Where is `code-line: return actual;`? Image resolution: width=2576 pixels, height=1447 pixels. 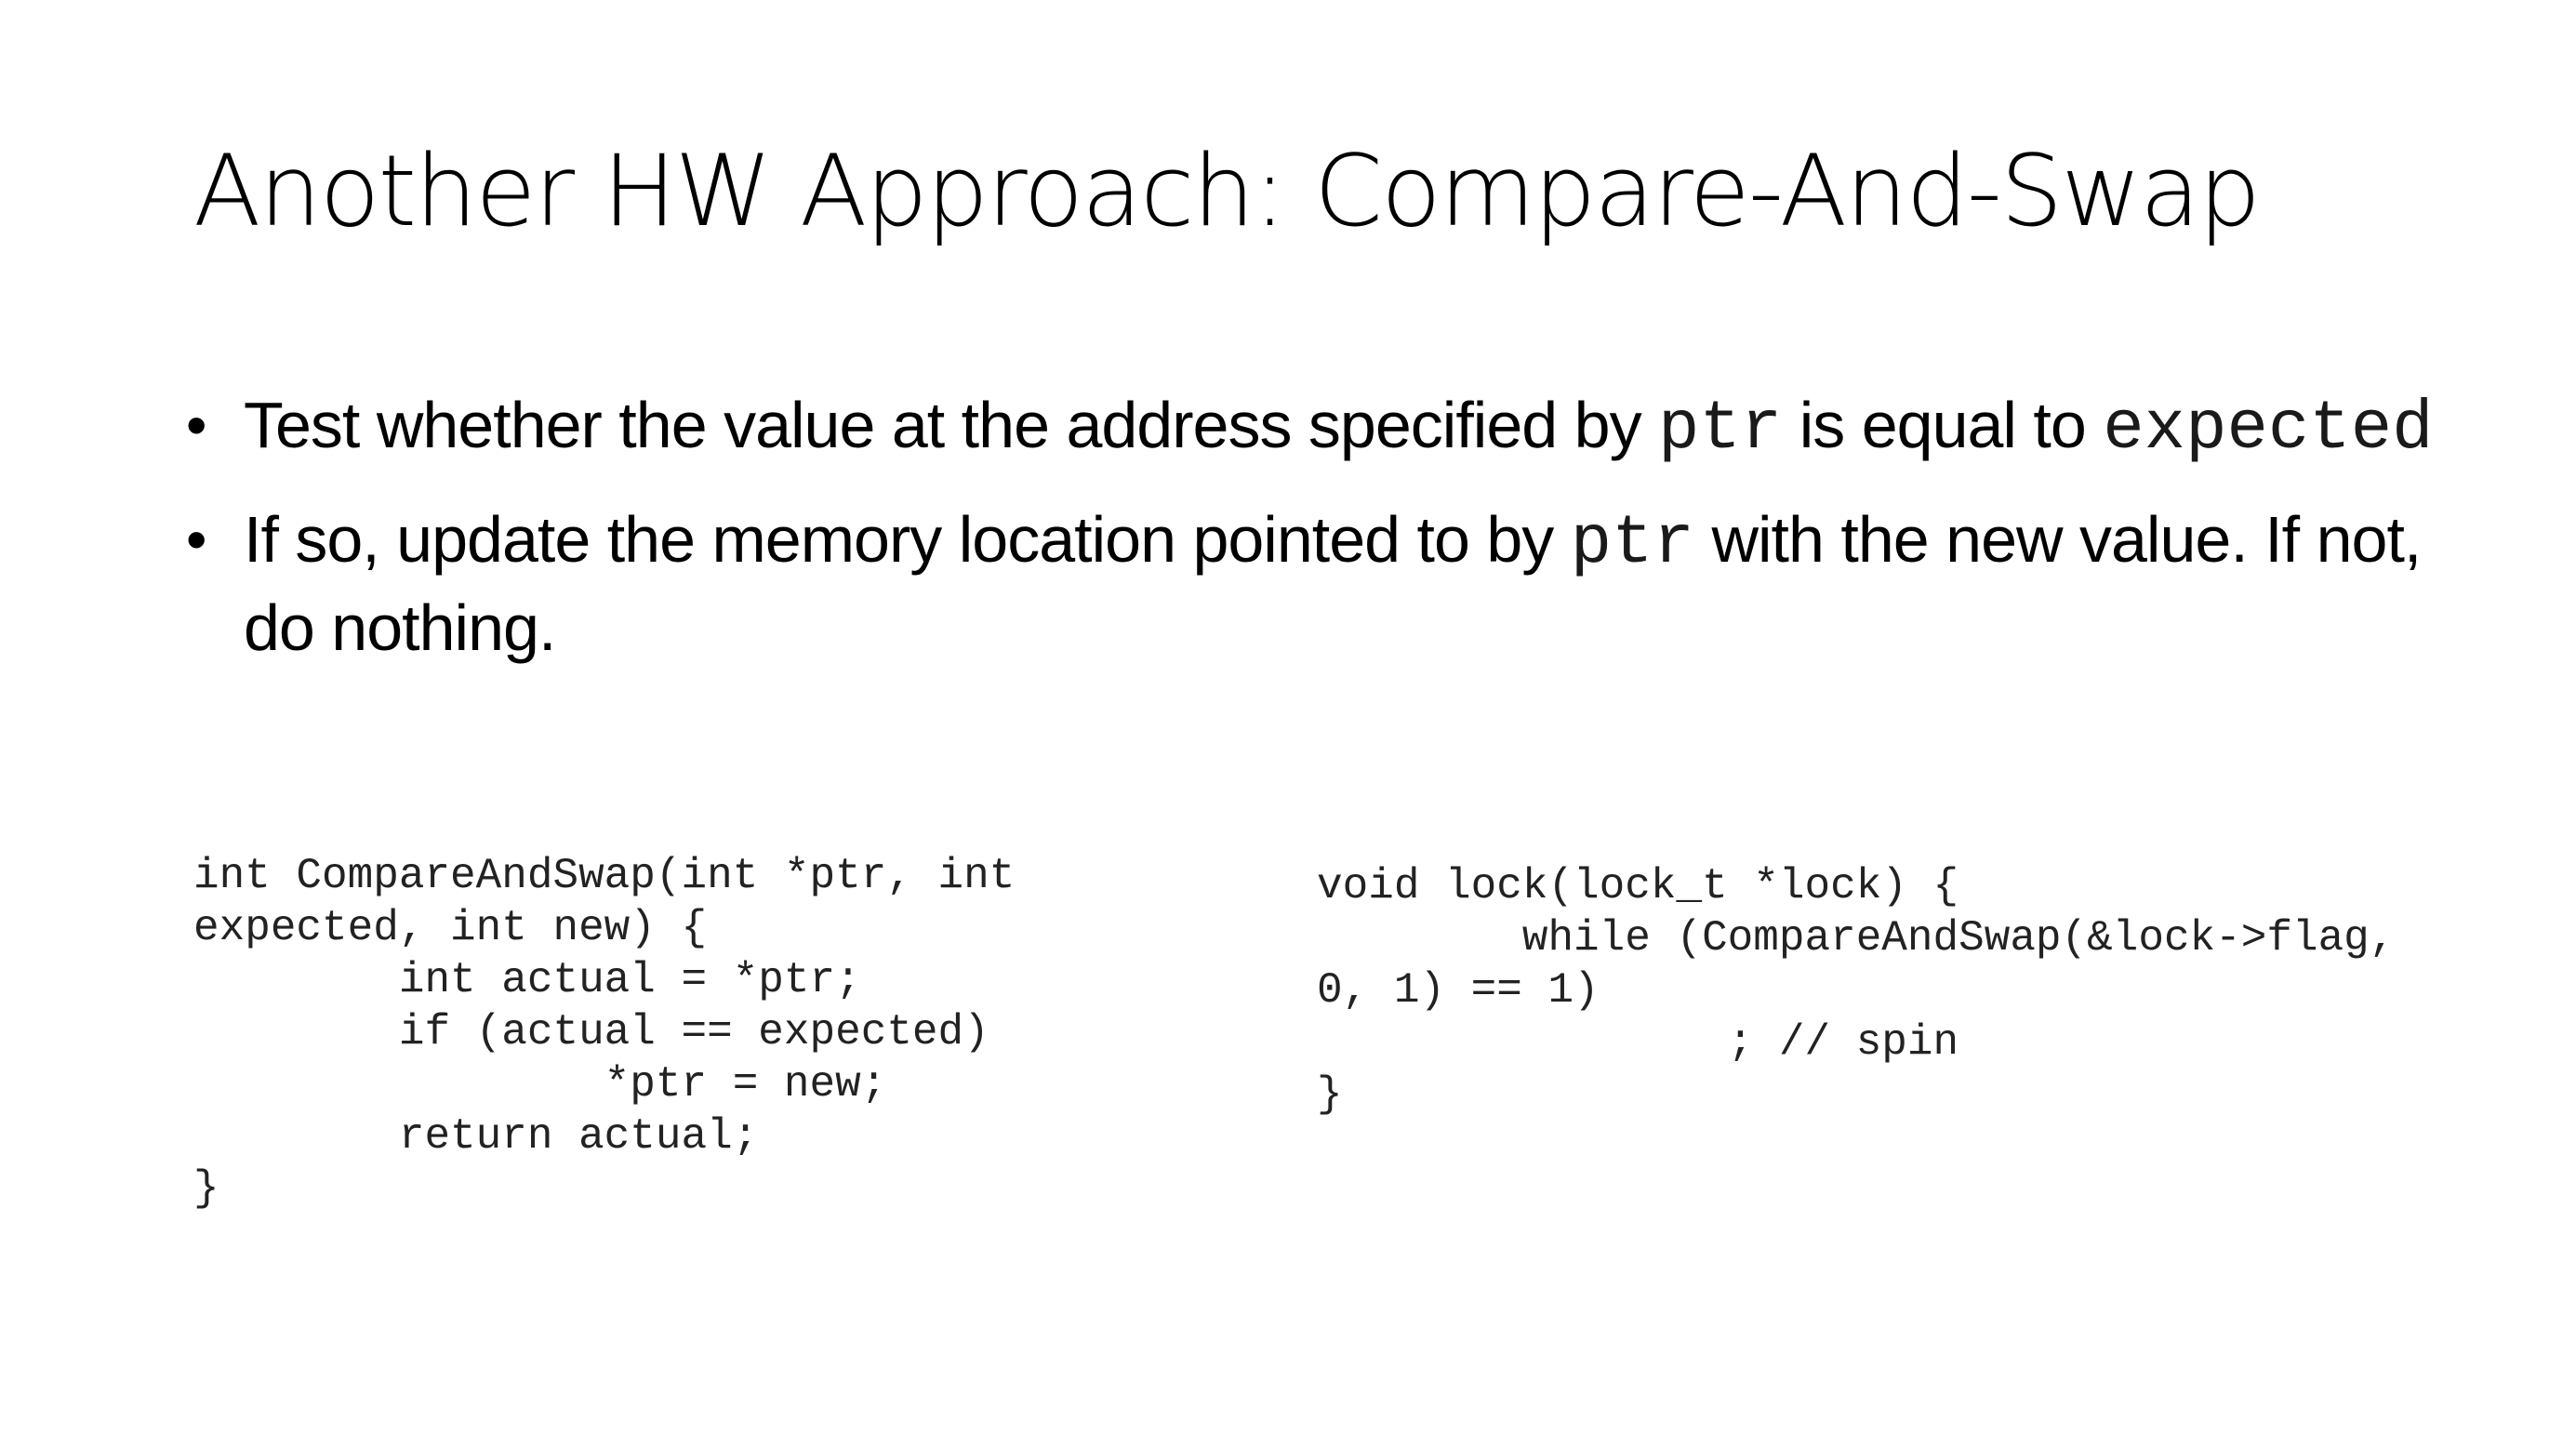 code-line: return actual; is located at coordinates (476, 1136).